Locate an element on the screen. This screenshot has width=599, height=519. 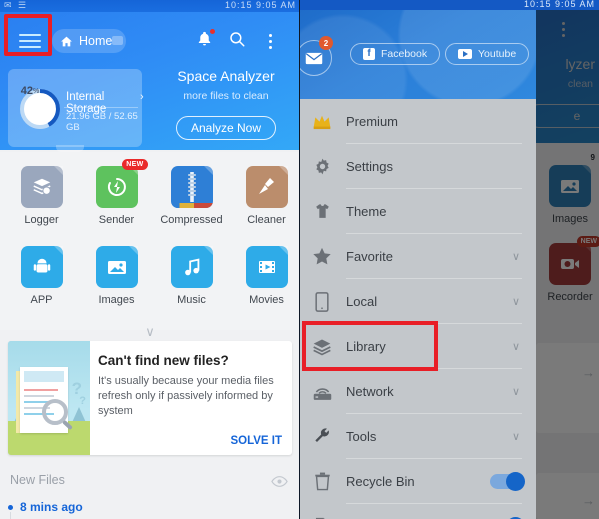
sender-icon: NEW is located at coordinates (121, 183).